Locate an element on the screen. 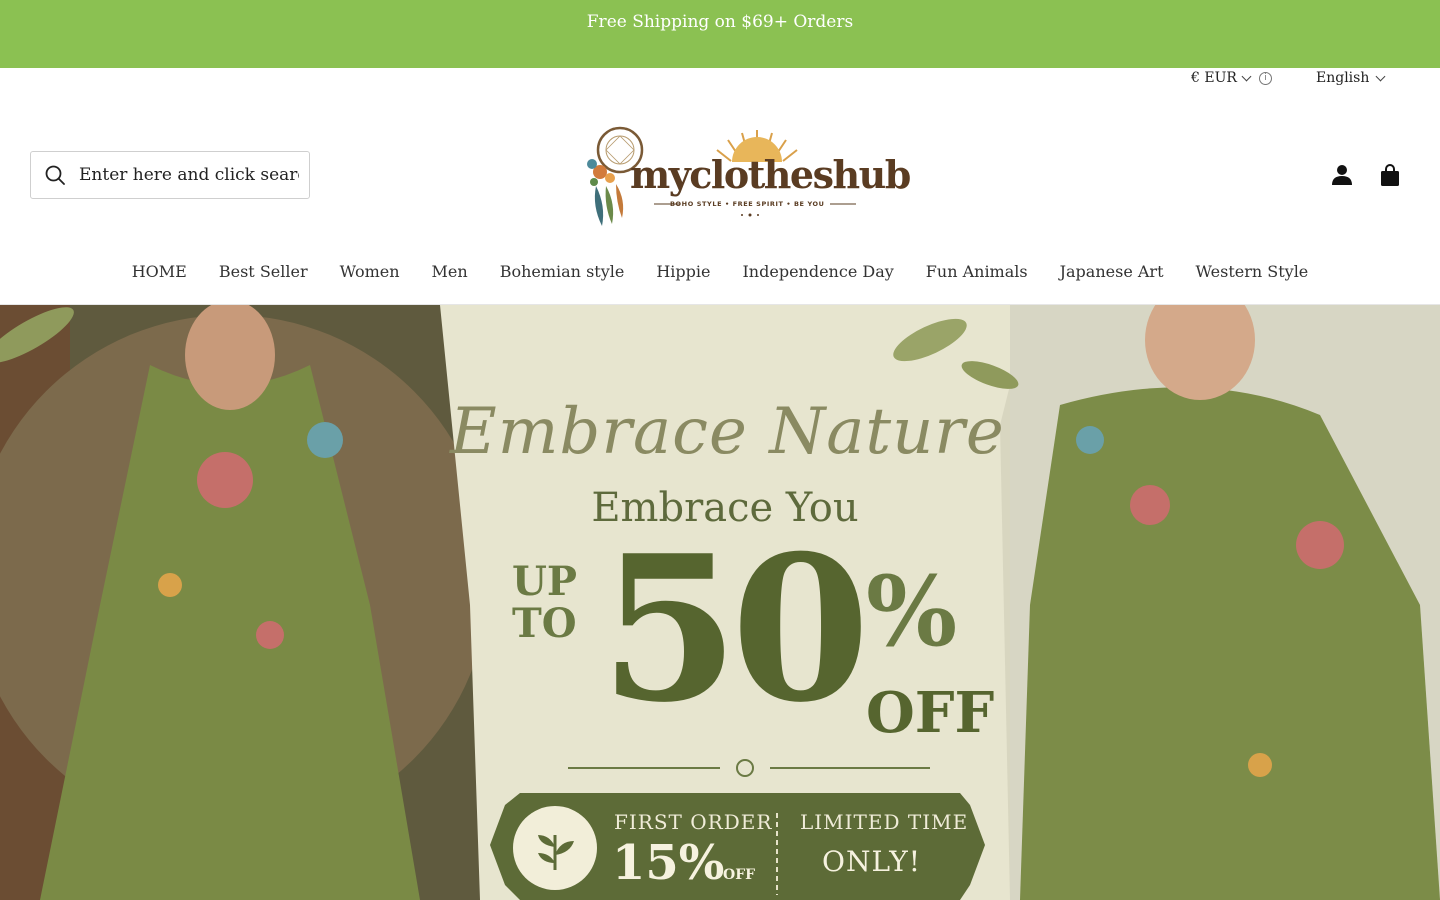 The height and width of the screenshot is (900, 1440). hero-script-title: Embrace Nature is located at coordinates (727, 432).